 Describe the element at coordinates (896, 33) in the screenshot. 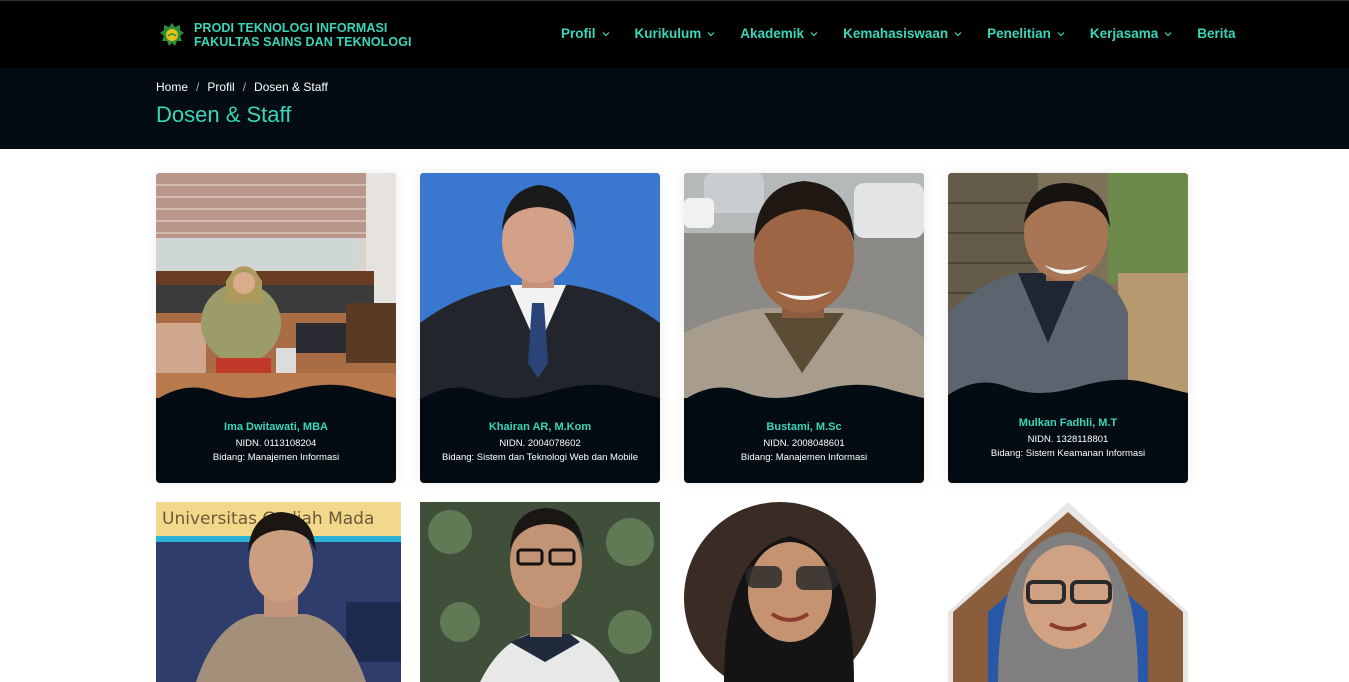

I see `nav-label: Kemahasiswaan` at that location.